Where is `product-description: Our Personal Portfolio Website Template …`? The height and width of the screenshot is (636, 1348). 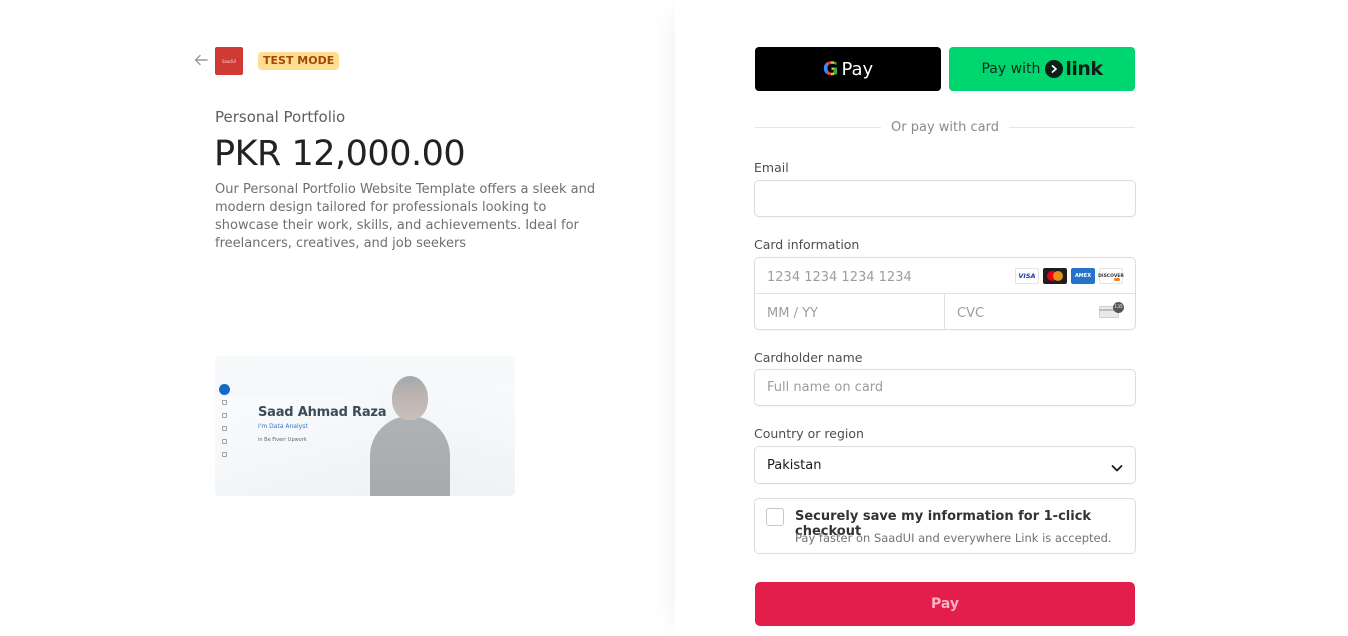 product-description: Our Personal Portfolio Website Template … is located at coordinates (405, 216).